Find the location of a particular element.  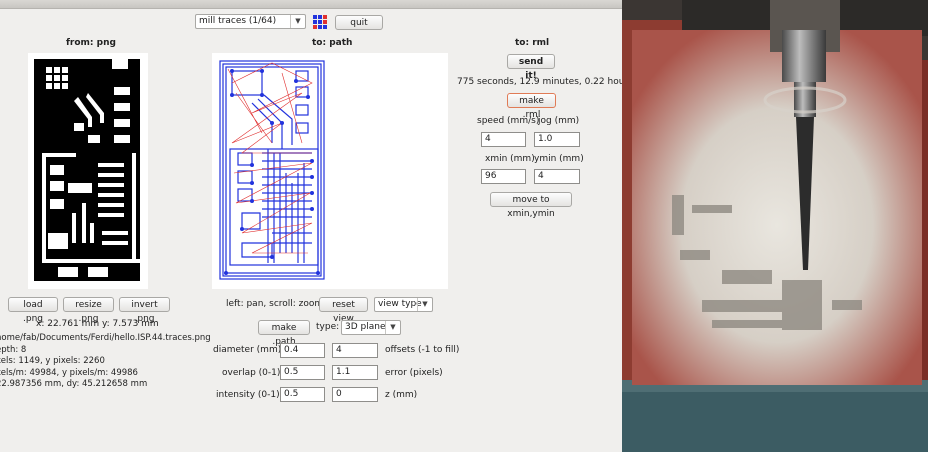

from-png-title: from: png is located at coordinates (91, 43).